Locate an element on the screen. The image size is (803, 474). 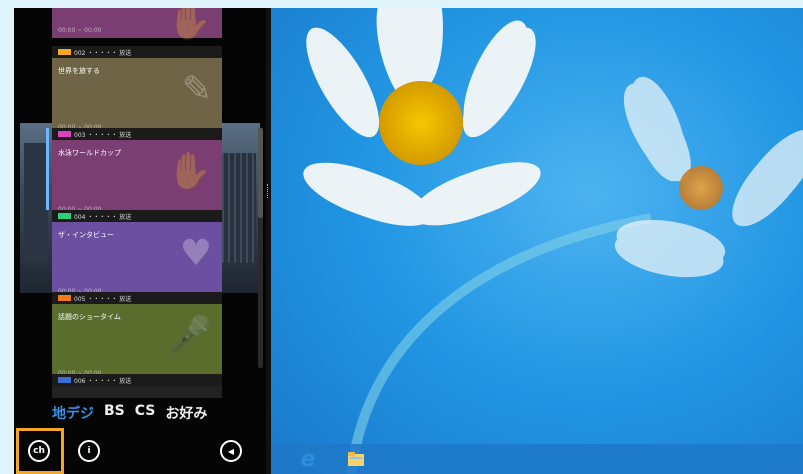
hand-icon: ✋ is located at coordinates (189, 25).